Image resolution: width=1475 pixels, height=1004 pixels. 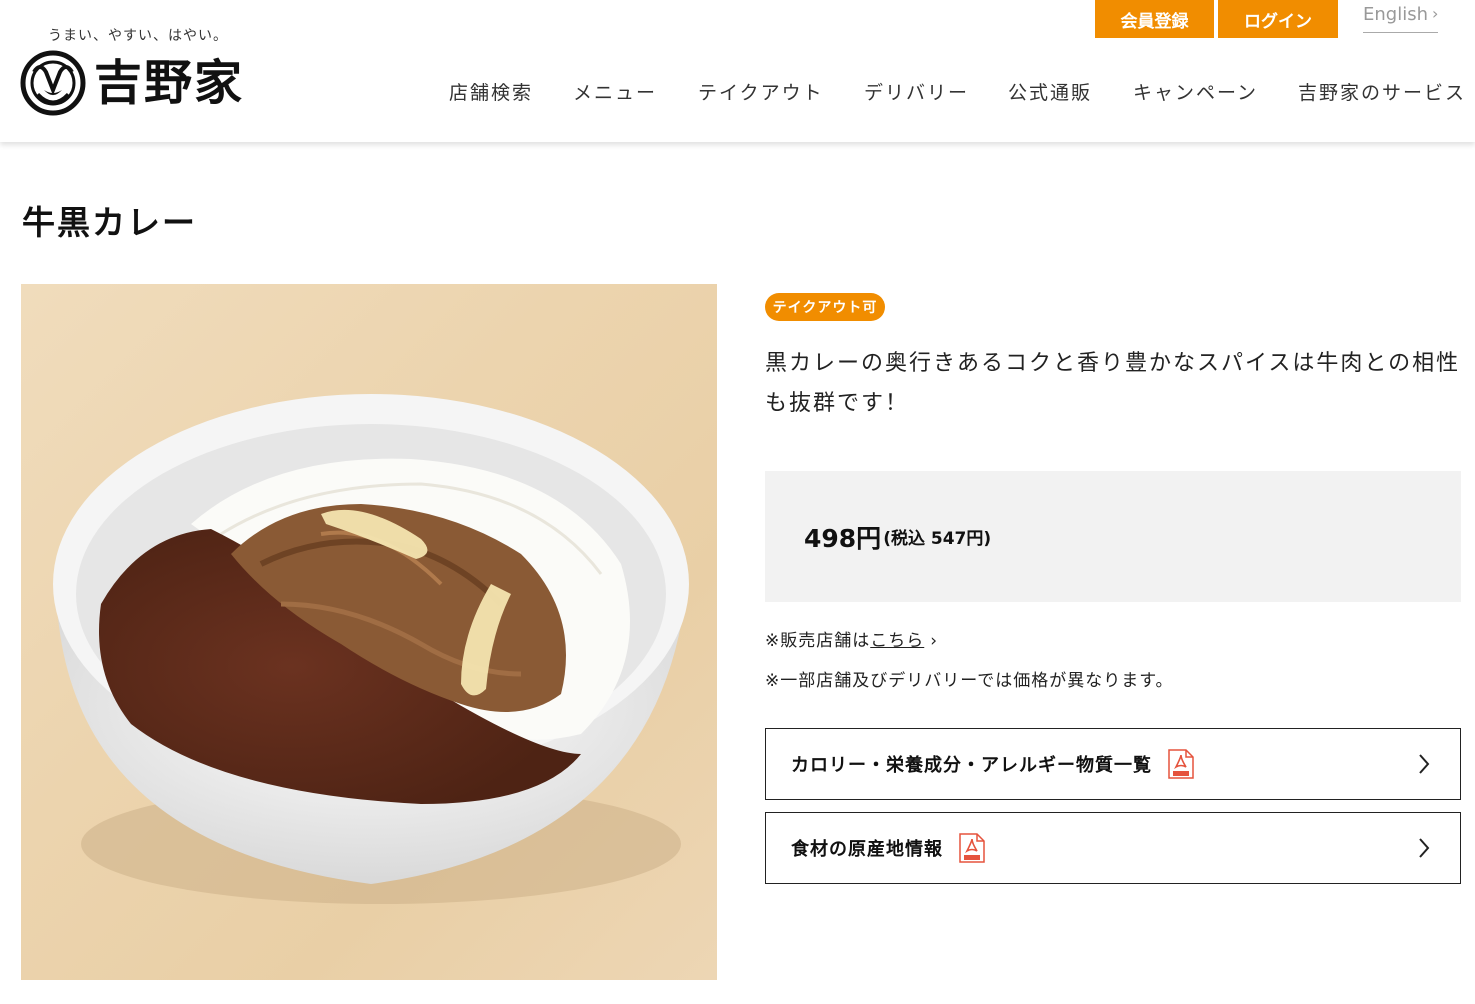 What do you see at coordinates (1395, 14) in the screenshot?
I see `english-label: English` at bounding box center [1395, 14].